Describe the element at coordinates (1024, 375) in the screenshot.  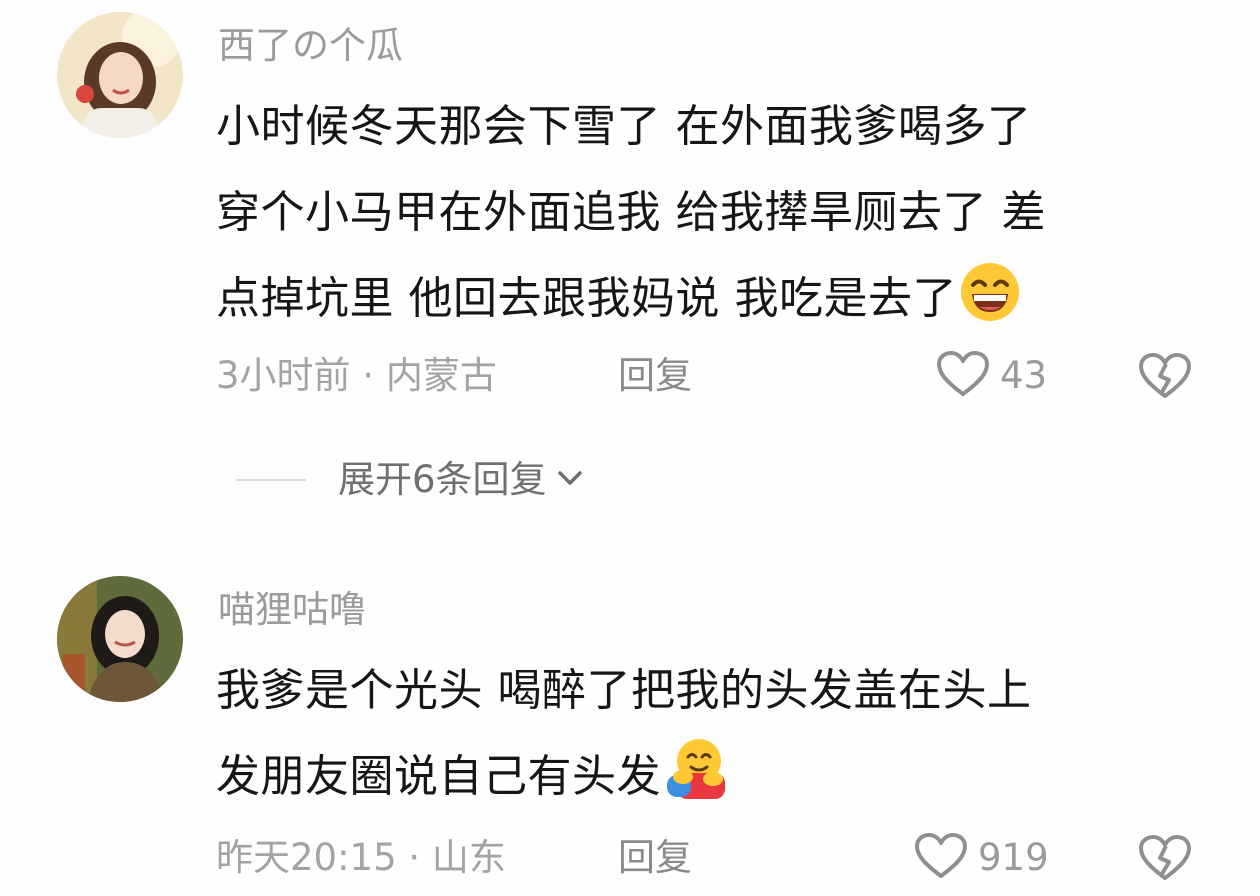
I see `like-count: 43` at that location.